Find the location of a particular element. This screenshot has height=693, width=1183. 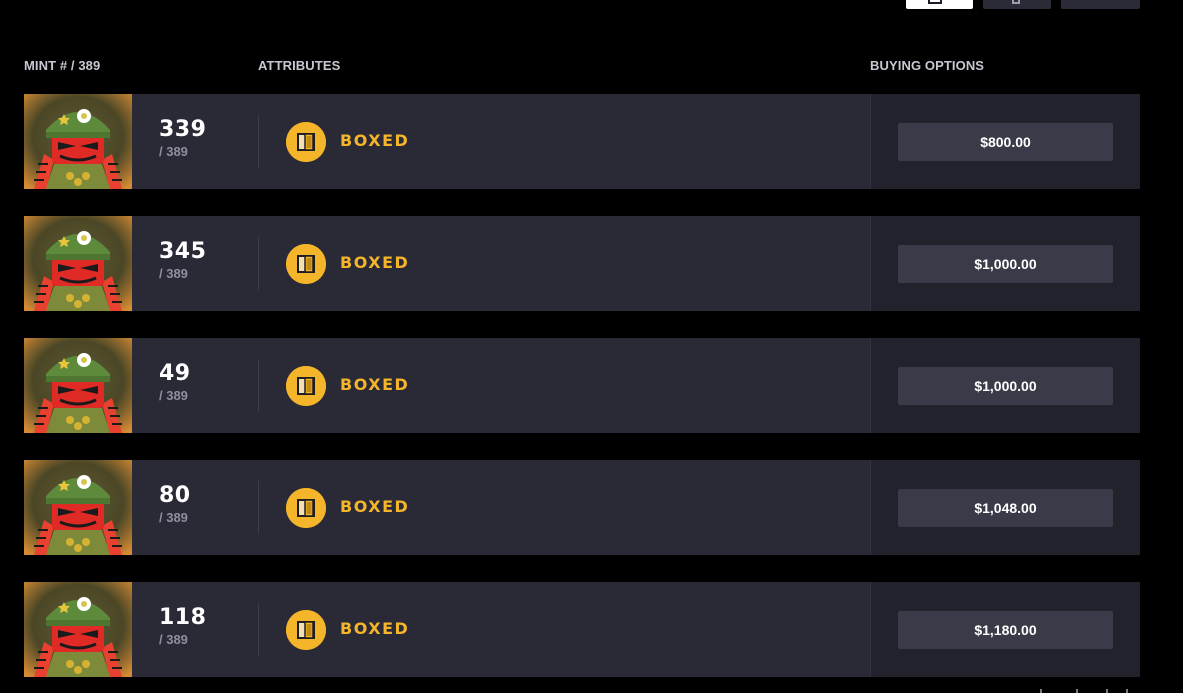

view-toggle-button-active is located at coordinates (939, 4).